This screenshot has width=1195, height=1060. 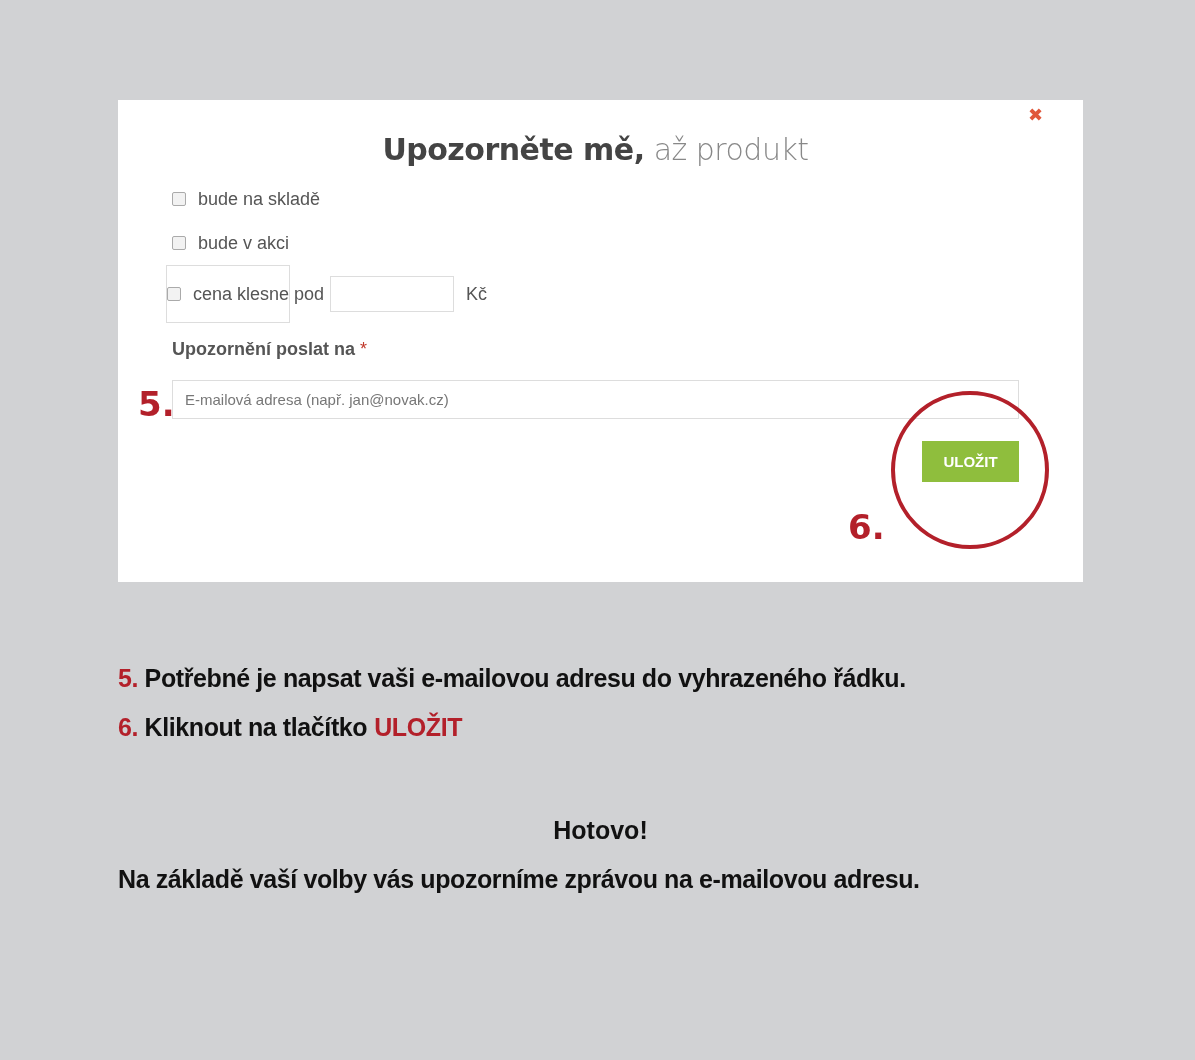 I want to click on step-marker: 6., so click(x=866, y=527).